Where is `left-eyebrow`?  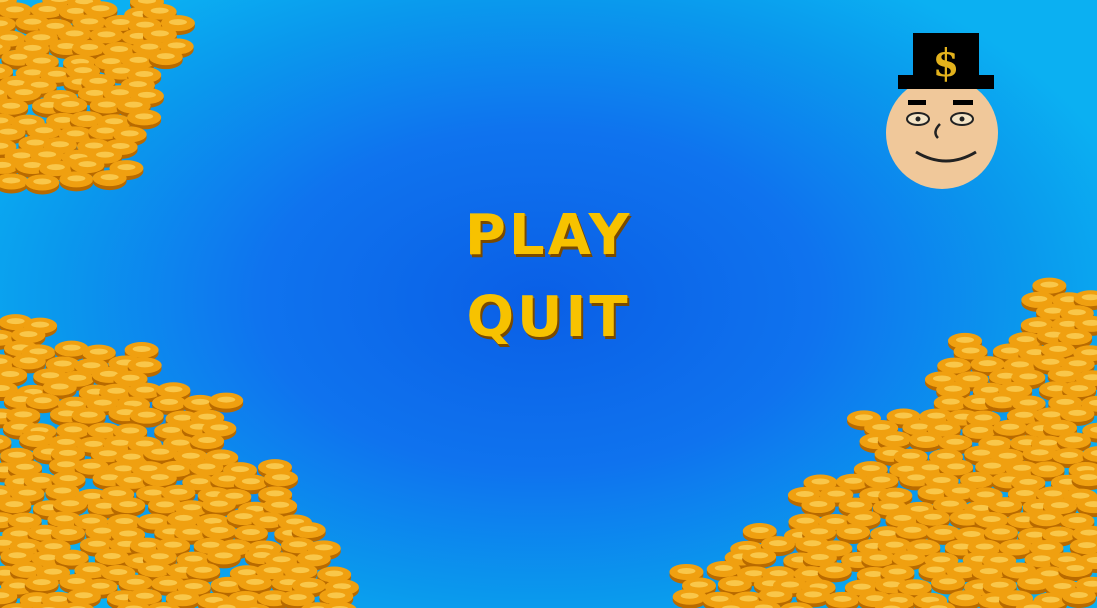 left-eyebrow is located at coordinates (917, 102).